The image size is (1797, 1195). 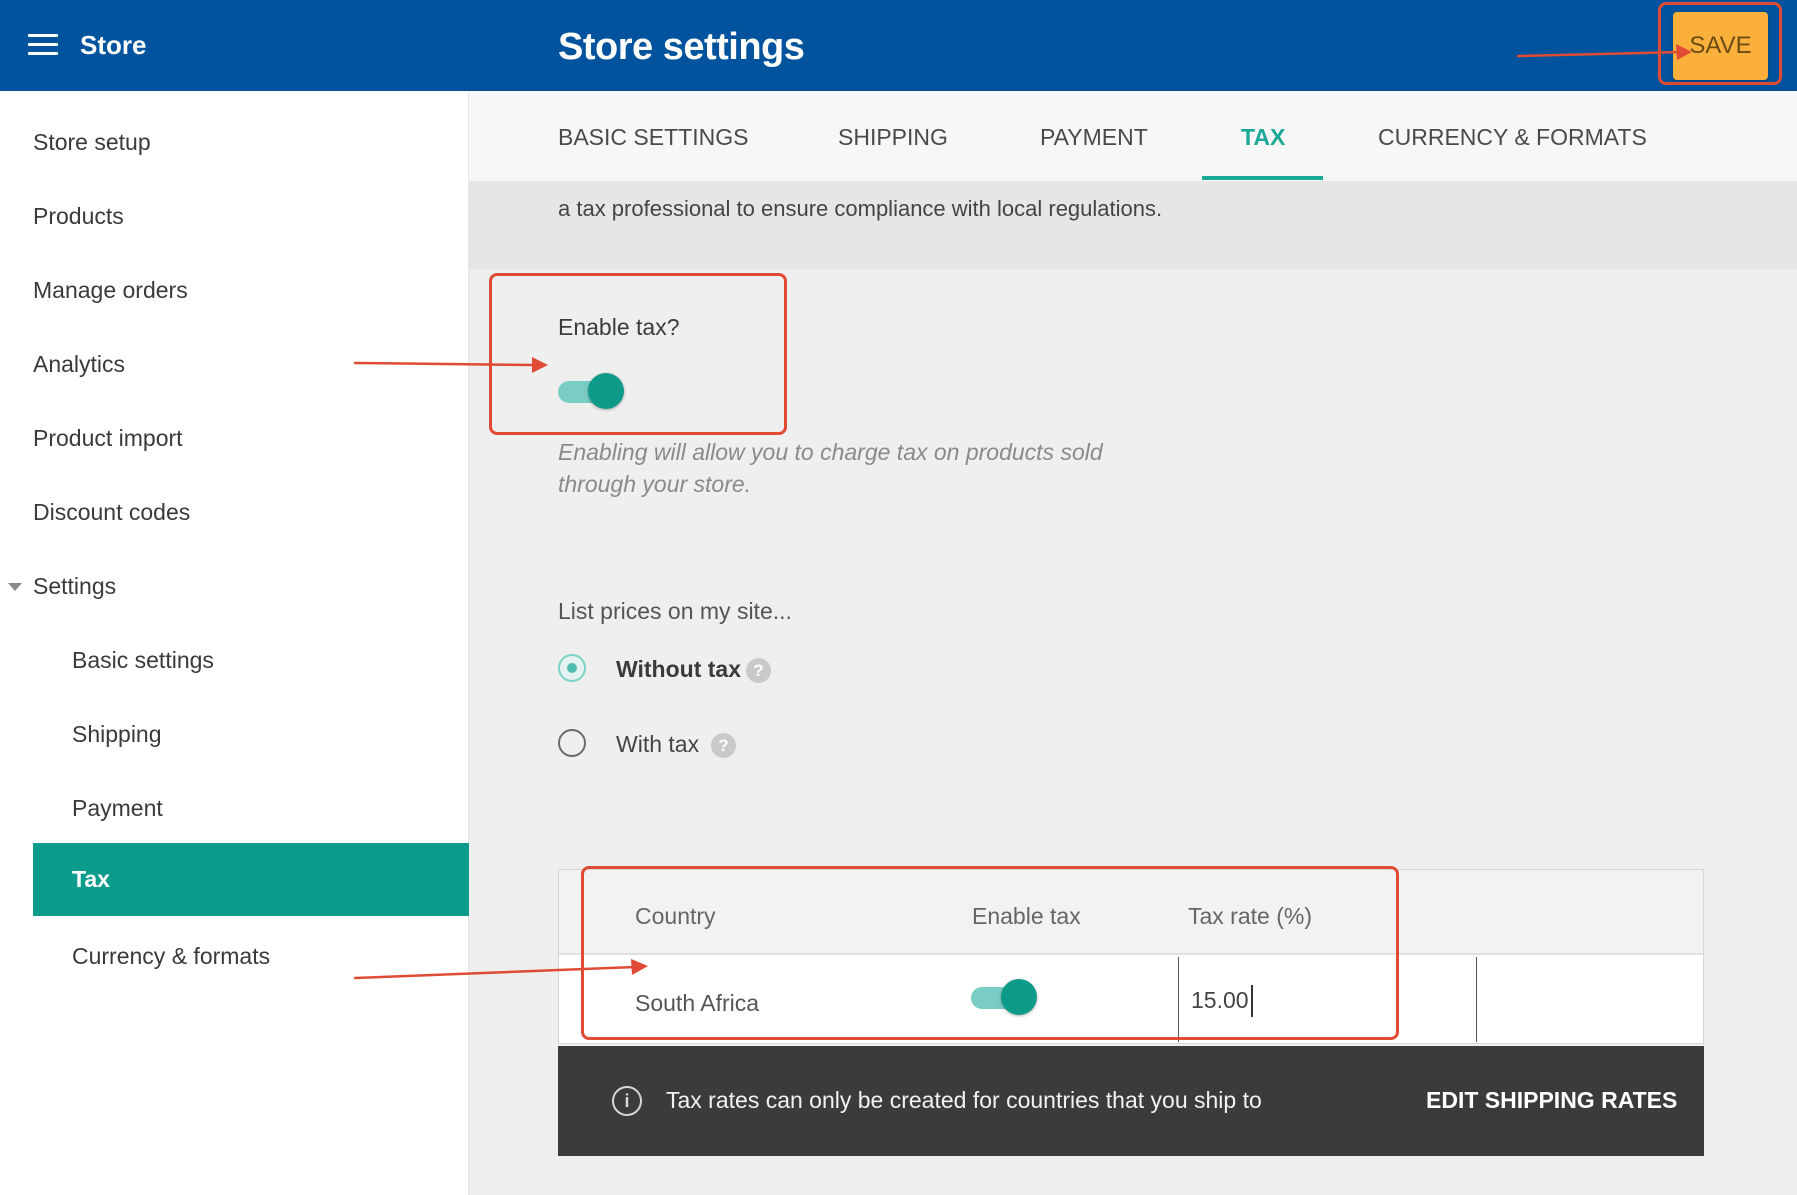 What do you see at coordinates (540, 365) in the screenshot?
I see `arrow-head-enable-tax` at bounding box center [540, 365].